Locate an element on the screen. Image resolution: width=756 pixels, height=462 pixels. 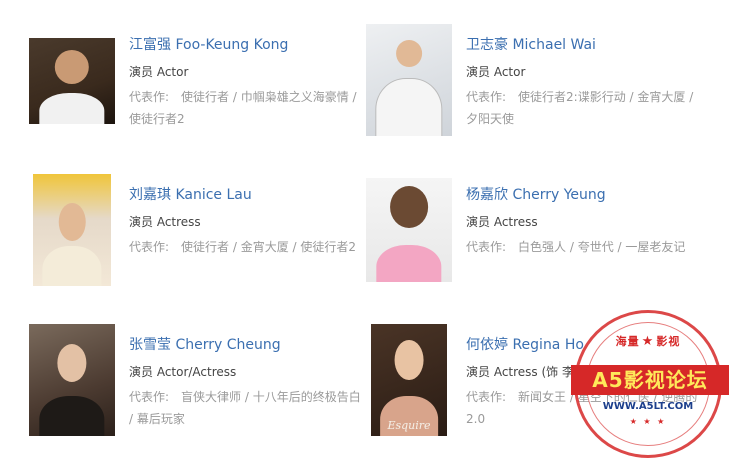
cast-name-link: 张雪莹 Cherry Cheung is located at coordinates (205, 344).